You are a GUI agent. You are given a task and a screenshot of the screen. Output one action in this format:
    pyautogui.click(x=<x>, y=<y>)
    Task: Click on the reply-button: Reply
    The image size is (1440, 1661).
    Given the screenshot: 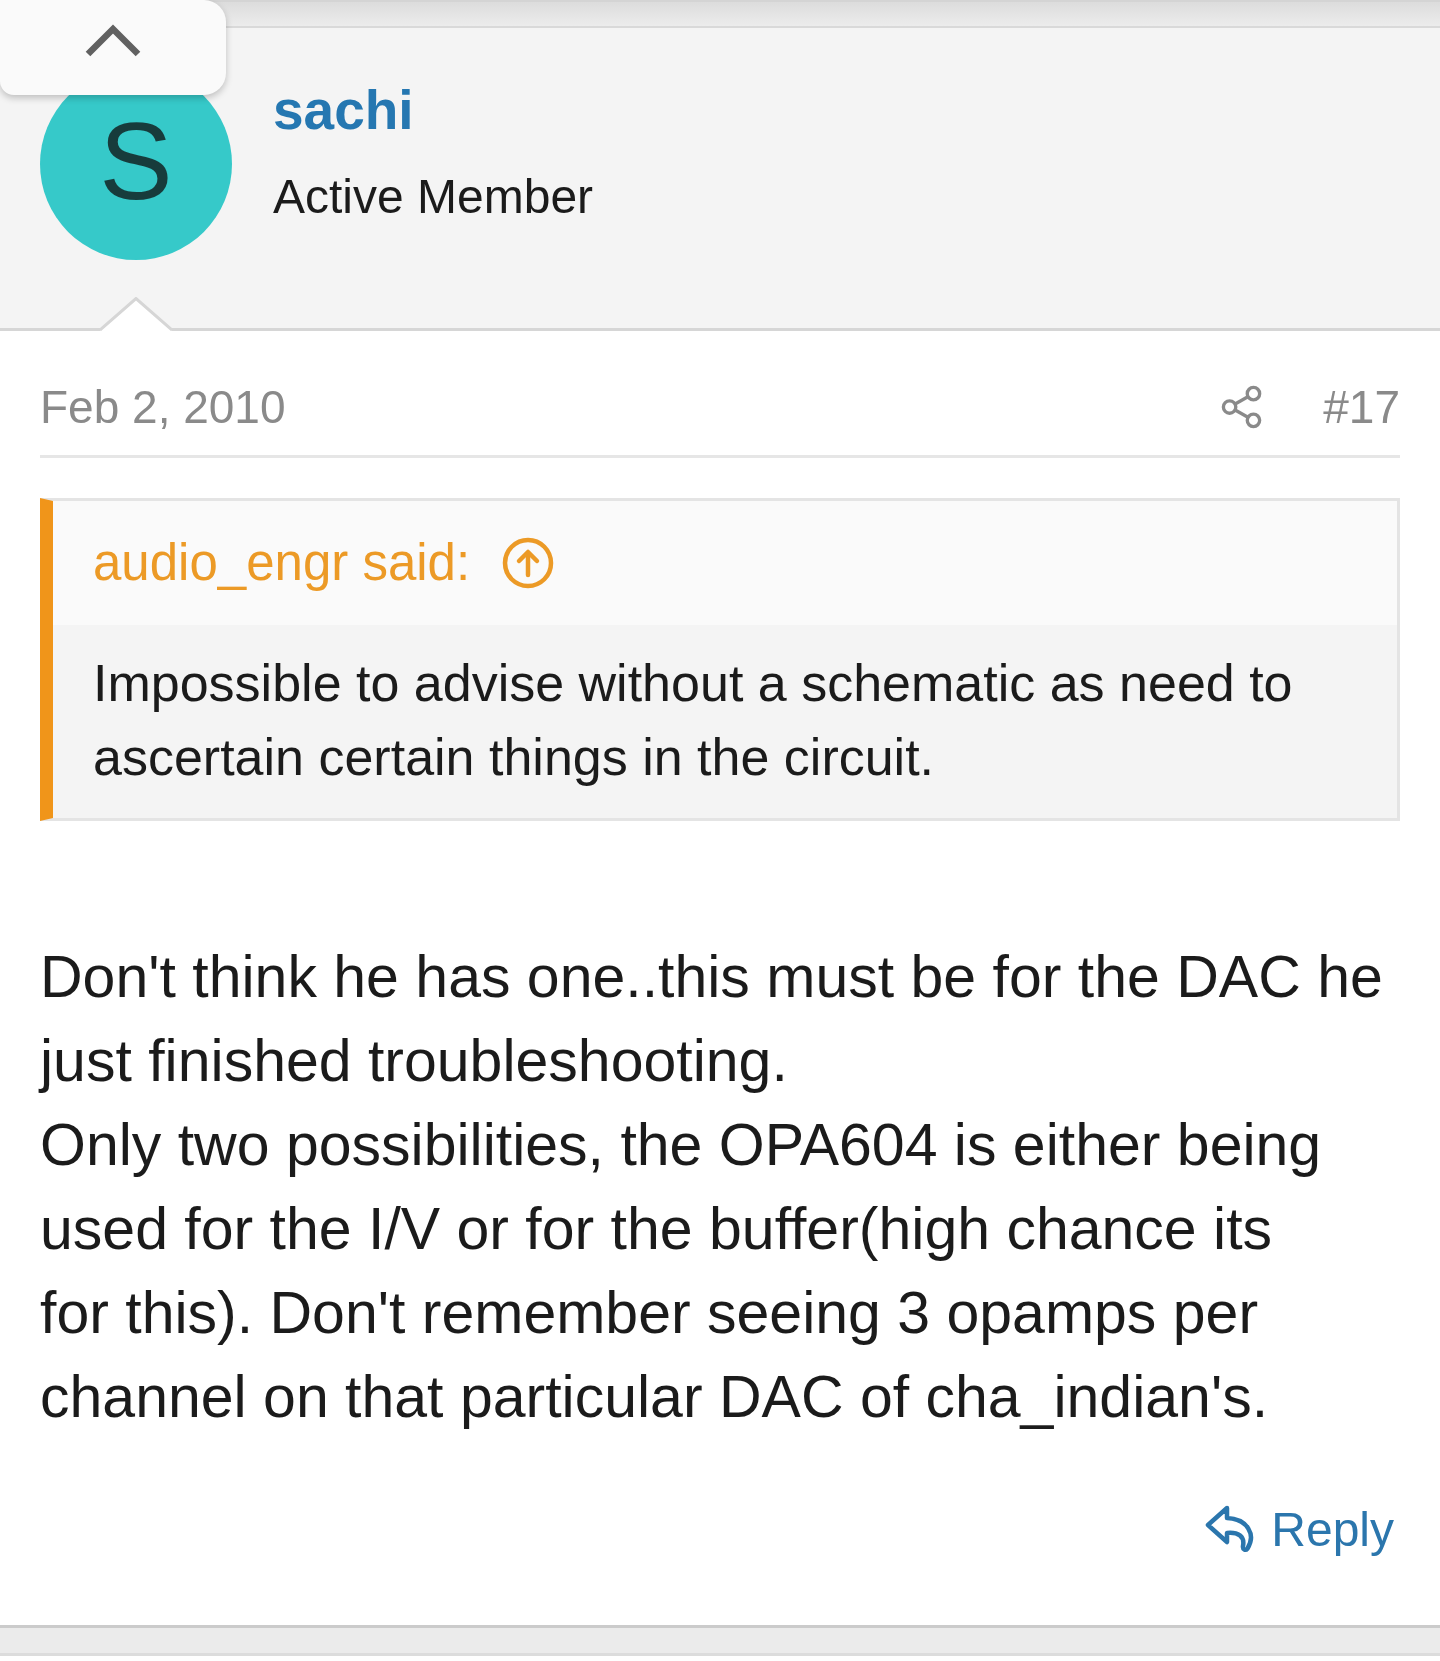 What is the action you would take?
    pyautogui.click(x=1299, y=1529)
    